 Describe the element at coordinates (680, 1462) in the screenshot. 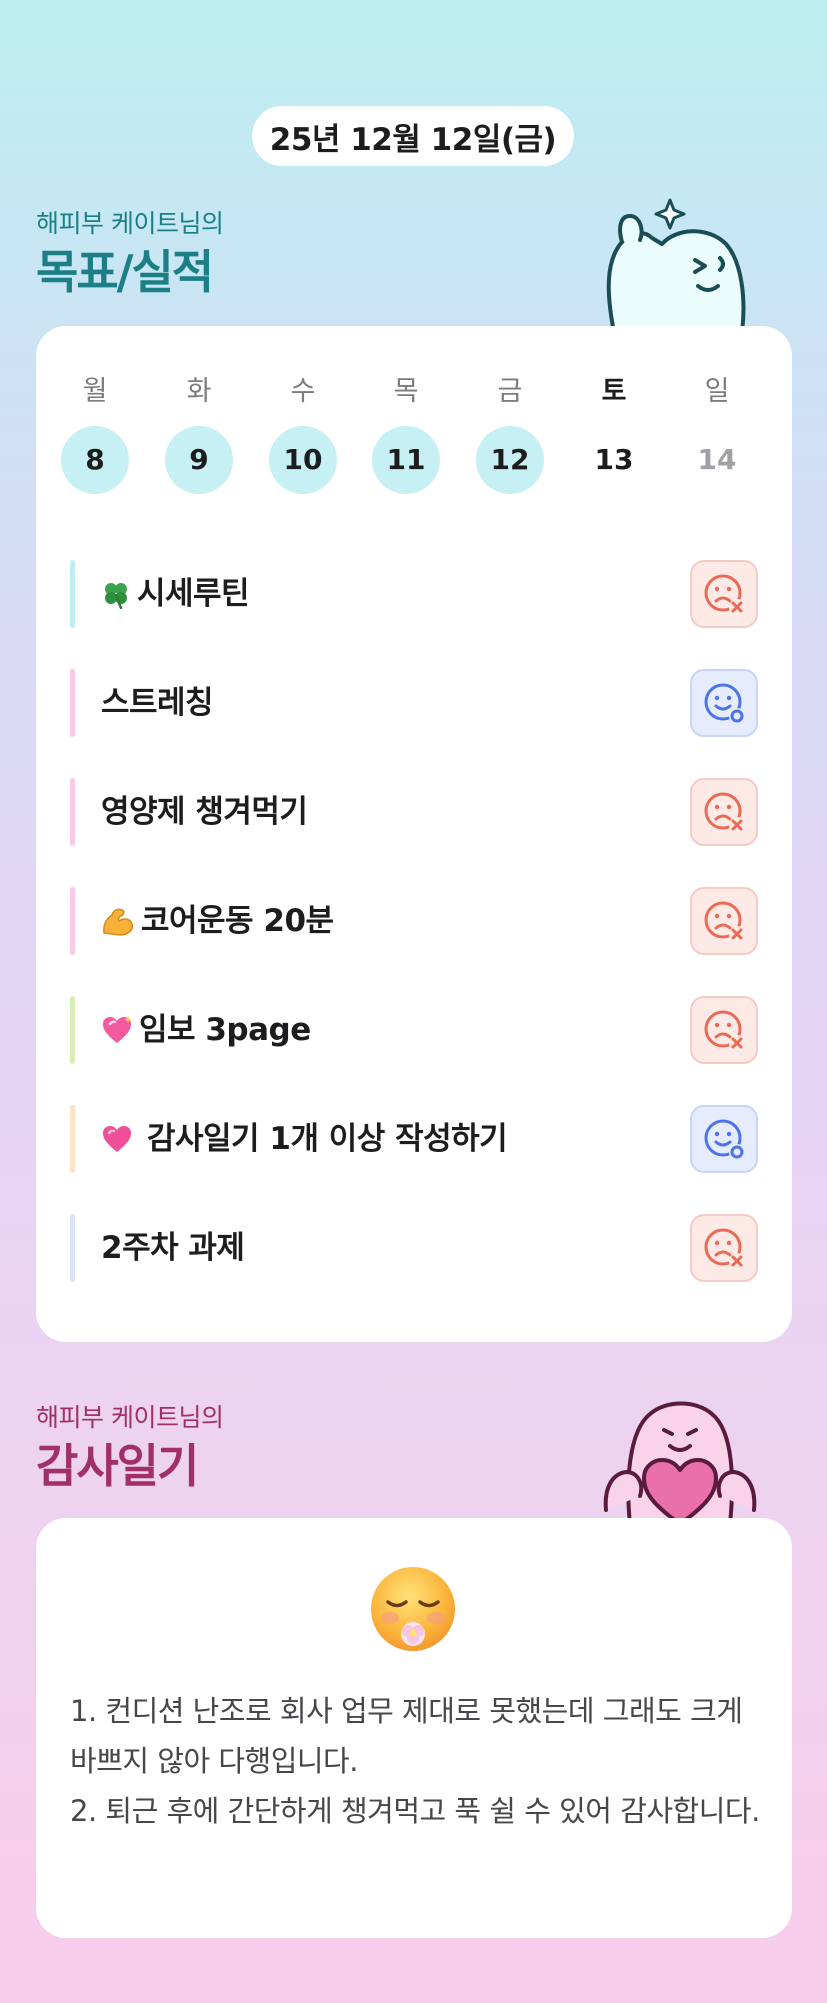

I see `mascot-heart-icon` at that location.